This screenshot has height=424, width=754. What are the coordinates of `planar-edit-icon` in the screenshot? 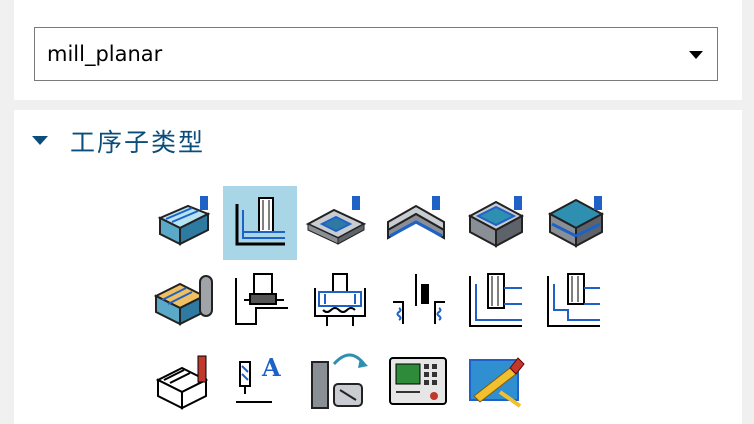 It's located at (497, 381).